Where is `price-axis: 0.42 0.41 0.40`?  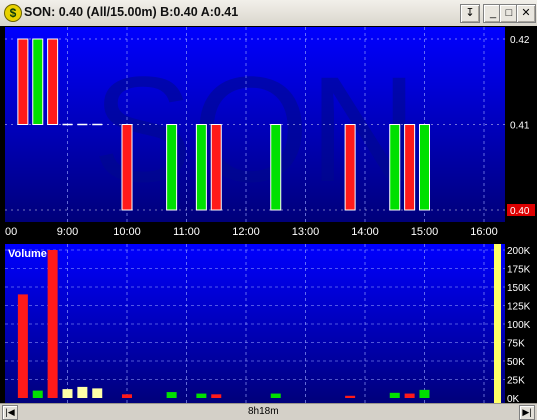 price-axis: 0.42 0.41 0.40 is located at coordinates (521, 126).